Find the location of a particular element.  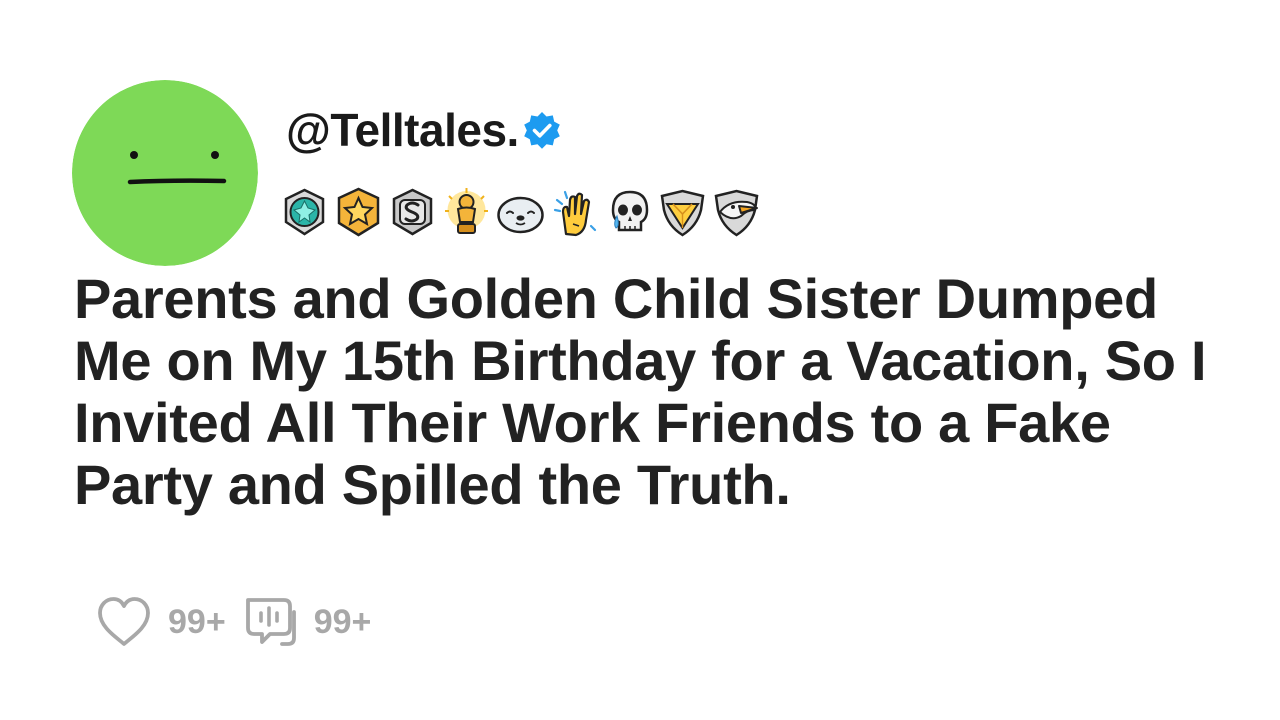

author-row: @Telltales. is located at coordinates (425, 130).